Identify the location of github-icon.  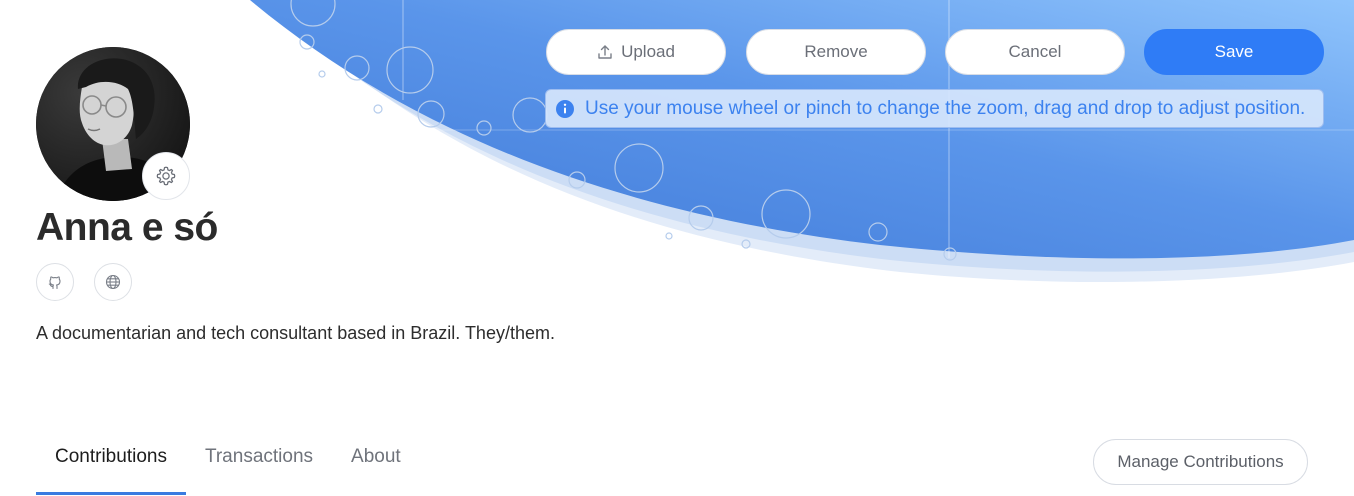
(54, 283).